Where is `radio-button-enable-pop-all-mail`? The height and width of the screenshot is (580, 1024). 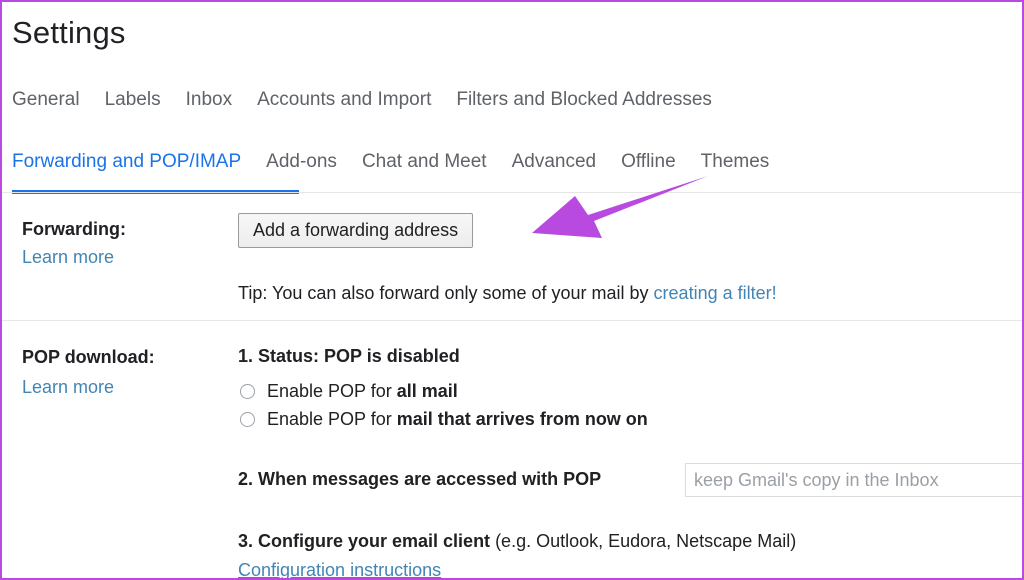
radio-button-enable-pop-all-mail is located at coordinates (247, 391).